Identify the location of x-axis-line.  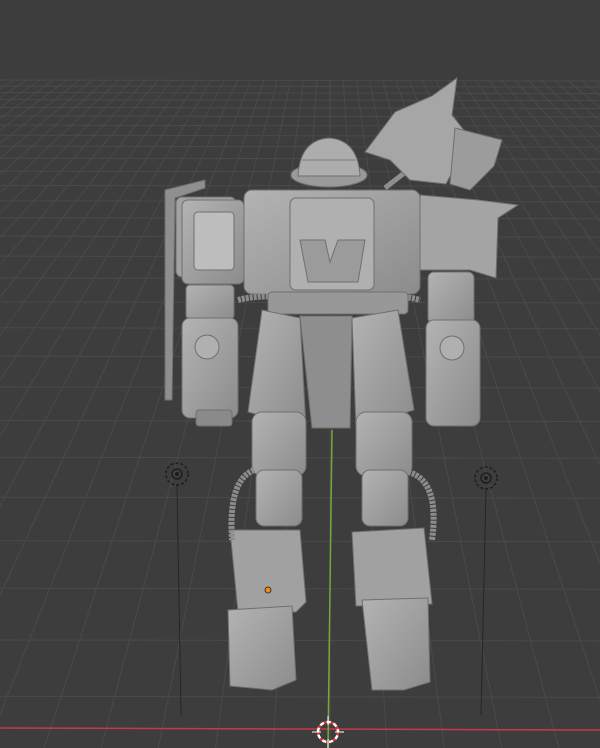
(300, 729).